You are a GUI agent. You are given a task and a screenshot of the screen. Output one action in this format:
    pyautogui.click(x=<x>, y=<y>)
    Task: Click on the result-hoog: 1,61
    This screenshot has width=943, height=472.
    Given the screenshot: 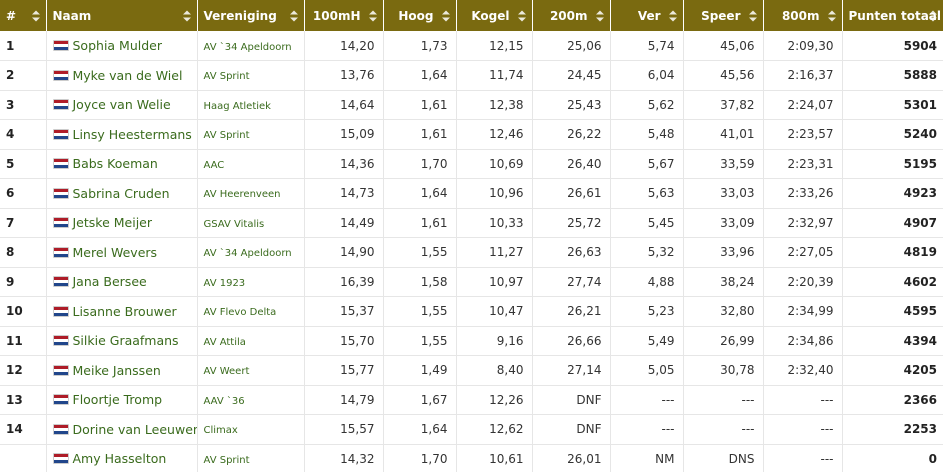 What is the action you would take?
    pyautogui.click(x=420, y=134)
    